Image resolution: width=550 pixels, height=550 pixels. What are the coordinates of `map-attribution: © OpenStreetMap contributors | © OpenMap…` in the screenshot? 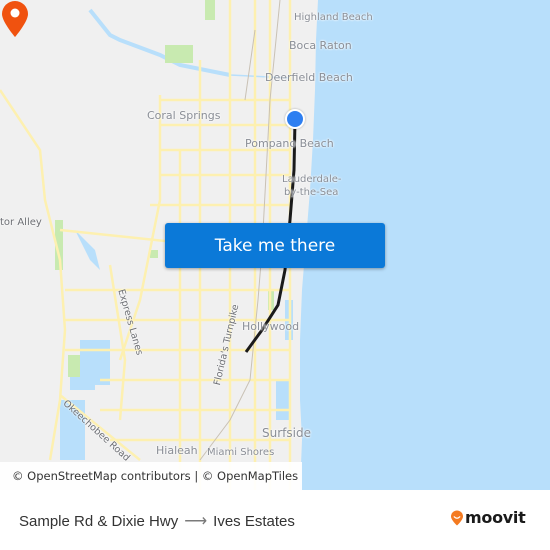 It's located at (151, 476).